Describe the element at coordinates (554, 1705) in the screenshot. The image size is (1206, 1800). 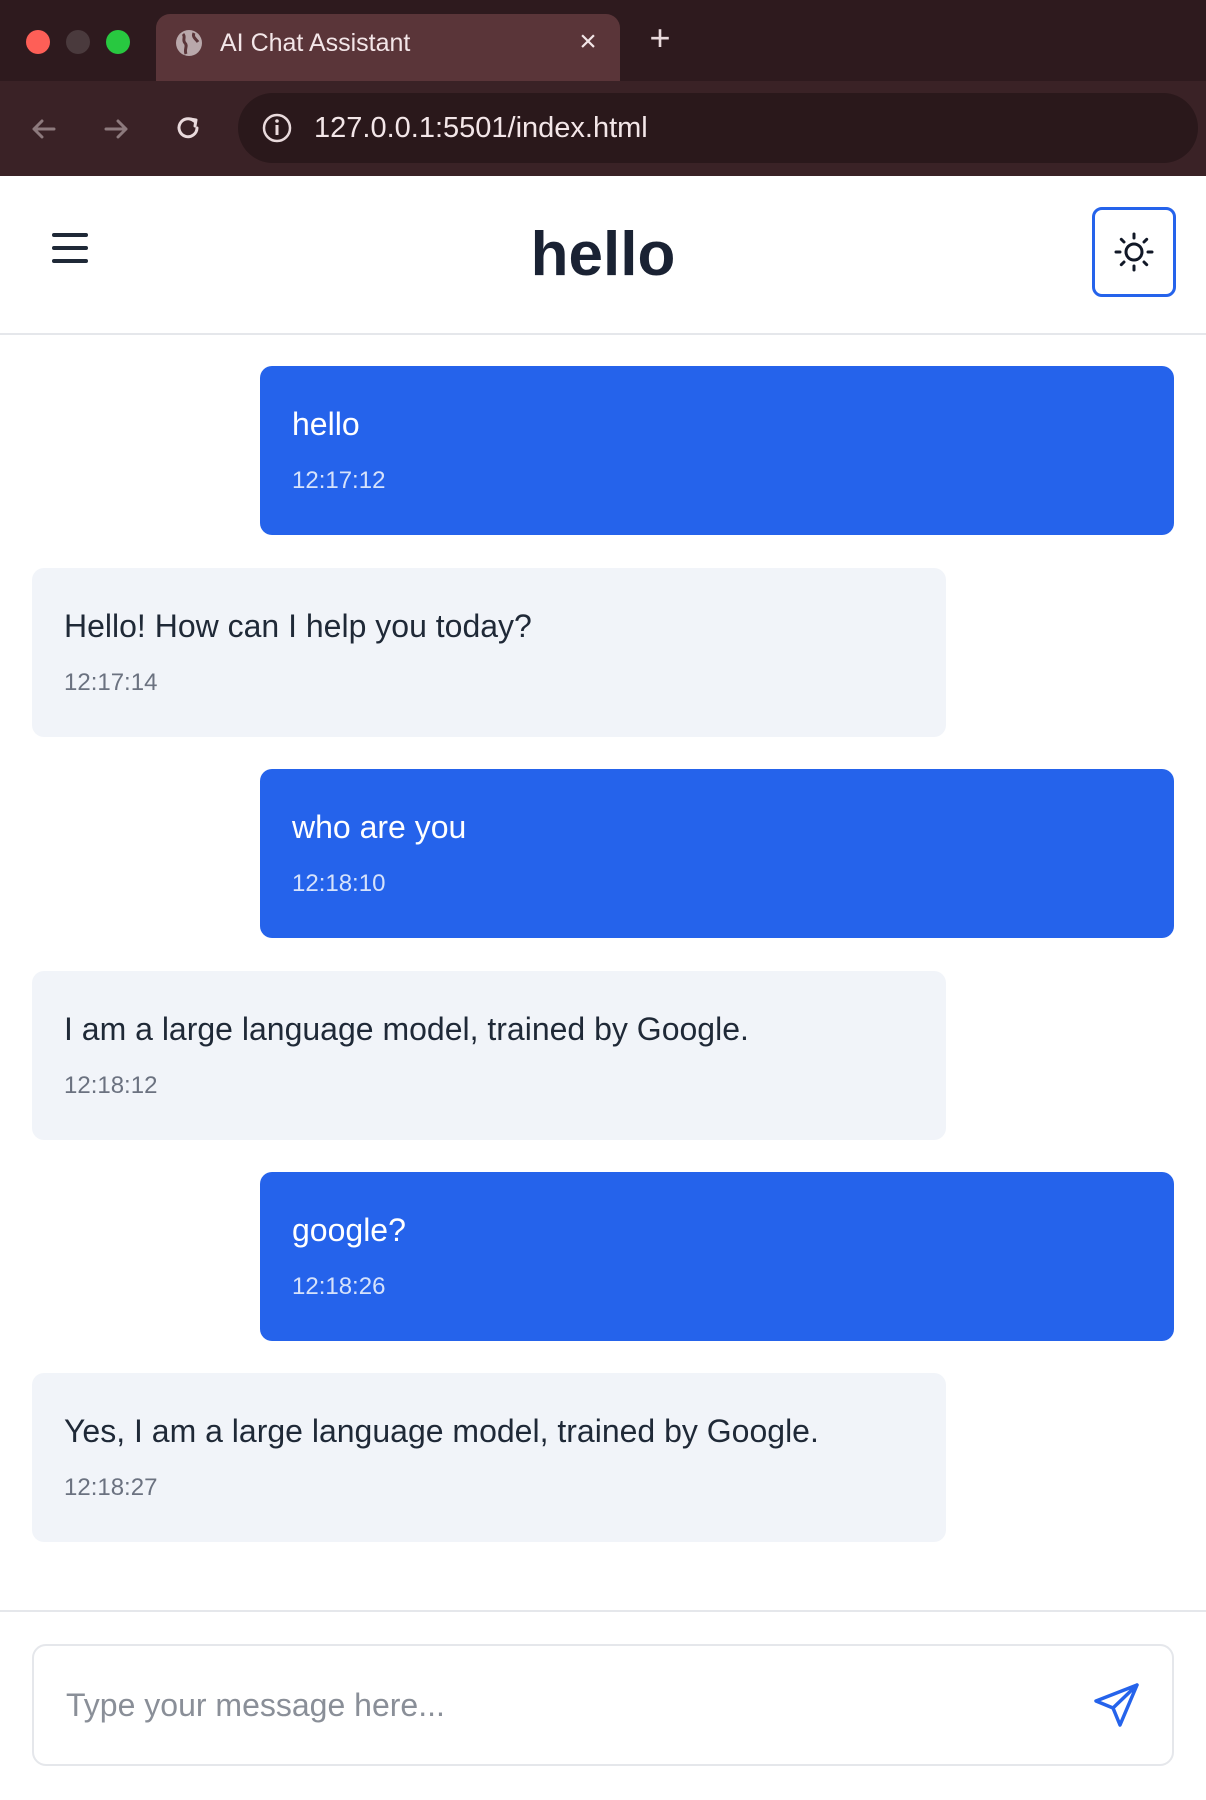
I see `message-input` at that location.